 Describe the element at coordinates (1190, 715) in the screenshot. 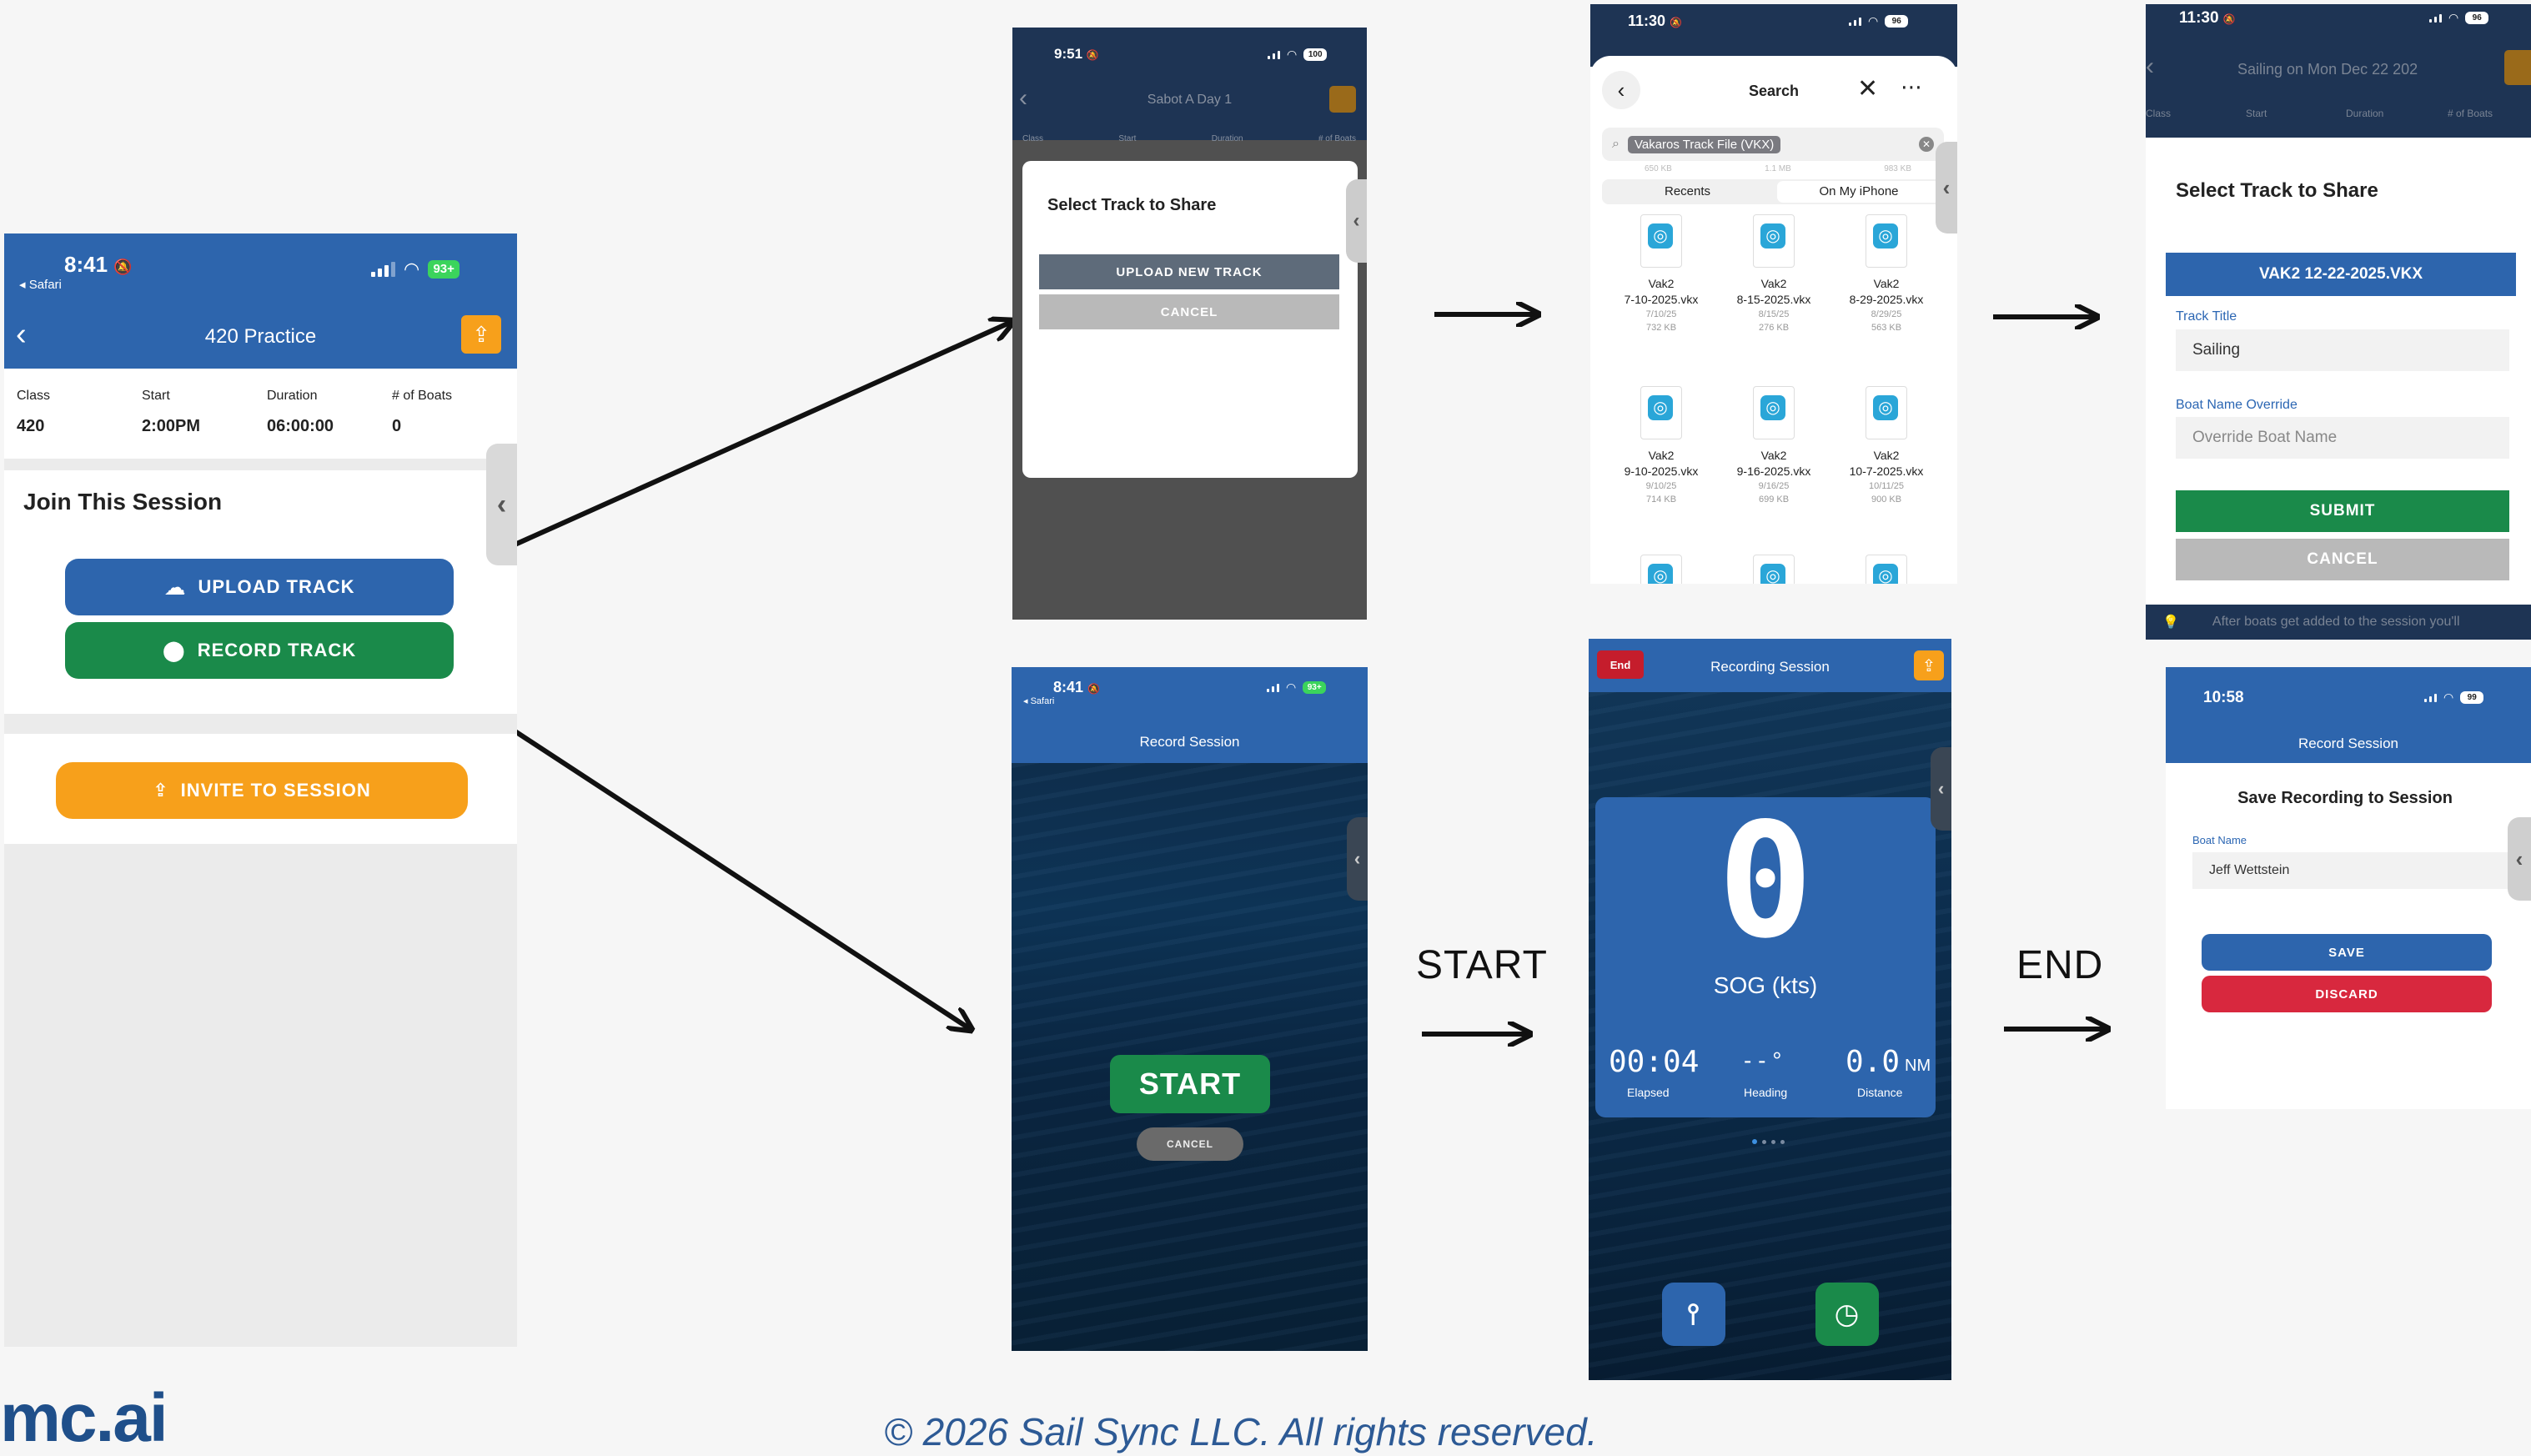

I see `app-header: 8:41 🔕 ◂ Safari ◠ 93+ Record Session` at that location.